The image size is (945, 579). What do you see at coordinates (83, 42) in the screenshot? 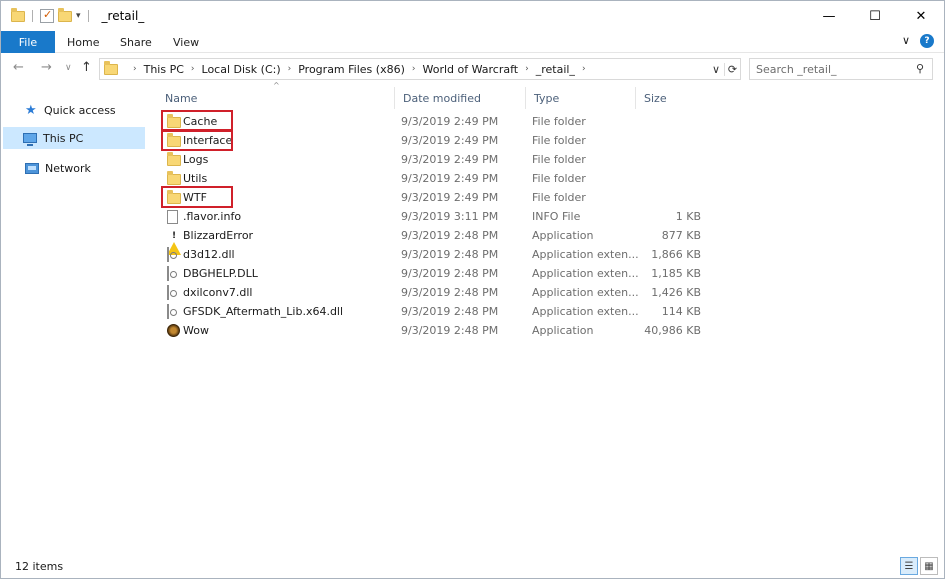
I see `tab-home: Home` at bounding box center [83, 42].